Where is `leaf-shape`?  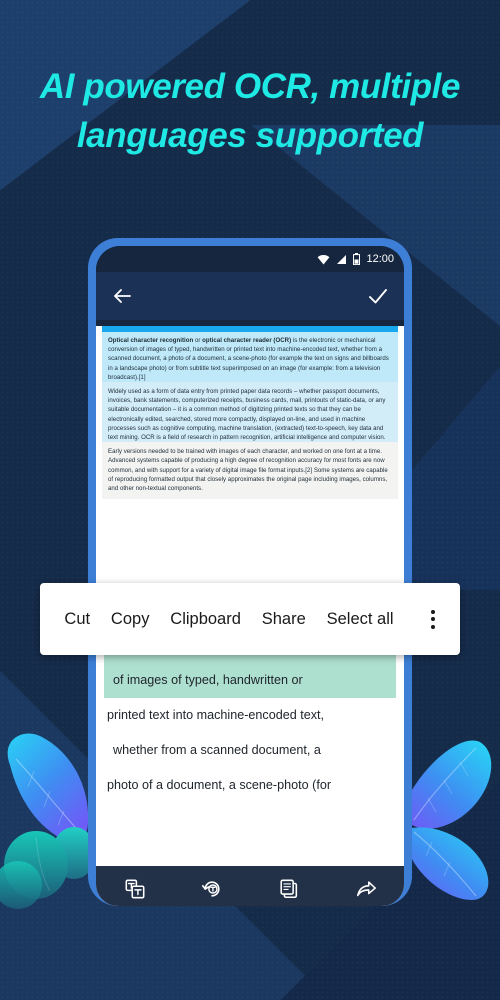
leaf-shape is located at coordinates (48, 788).